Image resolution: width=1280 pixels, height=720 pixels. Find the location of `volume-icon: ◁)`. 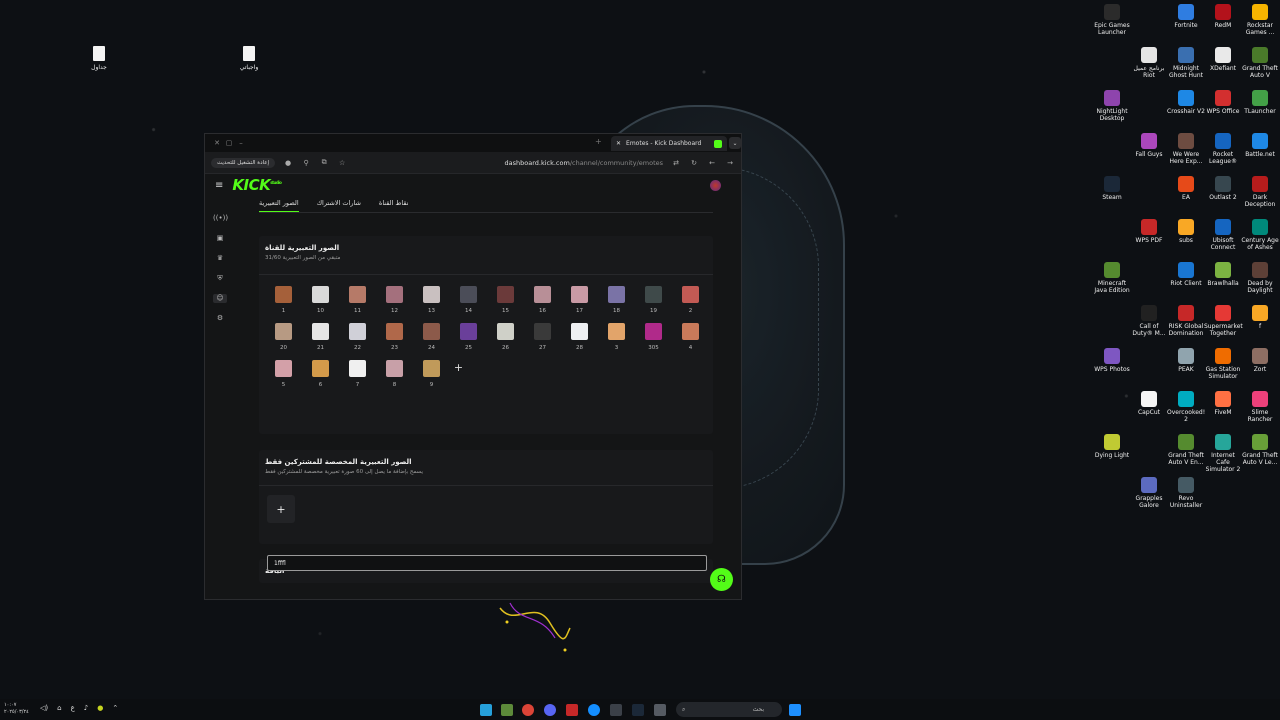

volume-icon: ◁) is located at coordinates (44, 708).